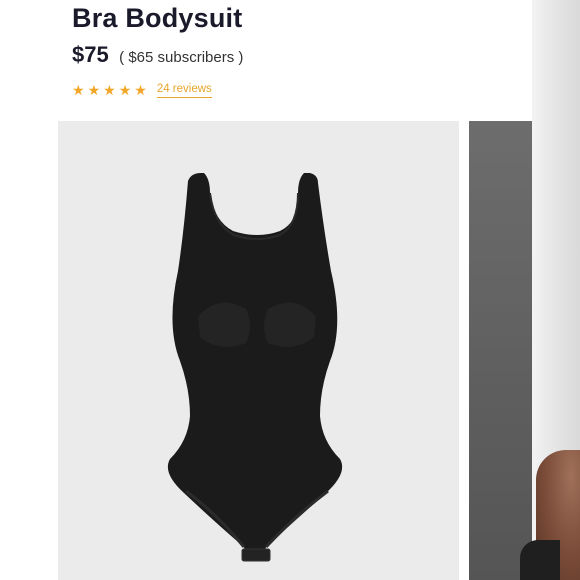 The height and width of the screenshot is (580, 580). I want to click on rating-row: ★ ★ ★ ★ ★ 24 reviews, so click(142, 90).